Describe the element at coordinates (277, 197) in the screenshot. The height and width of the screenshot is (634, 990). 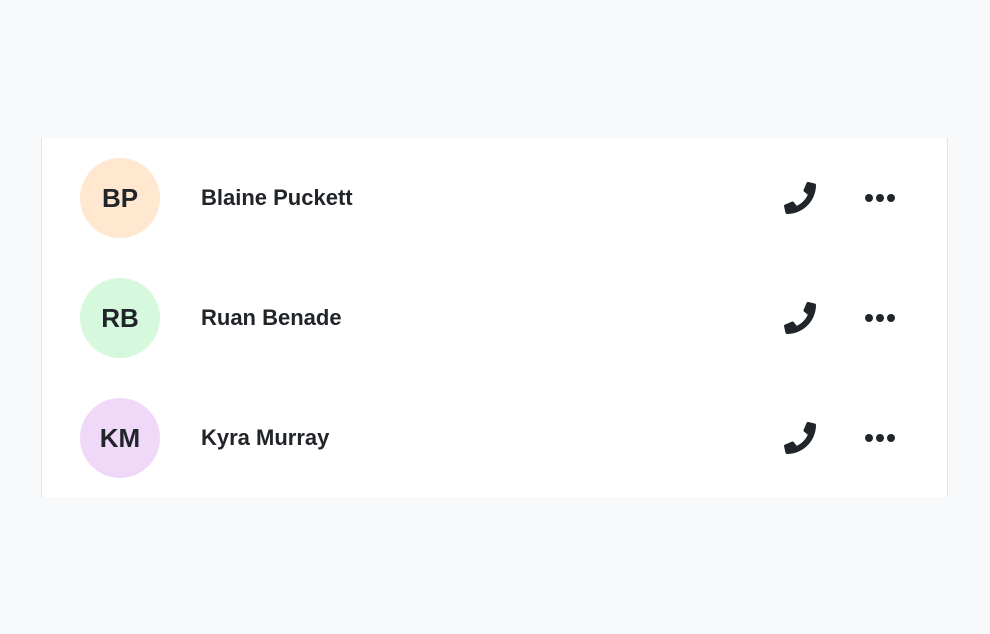
I see `contact-name: Blaine Puckett` at that location.